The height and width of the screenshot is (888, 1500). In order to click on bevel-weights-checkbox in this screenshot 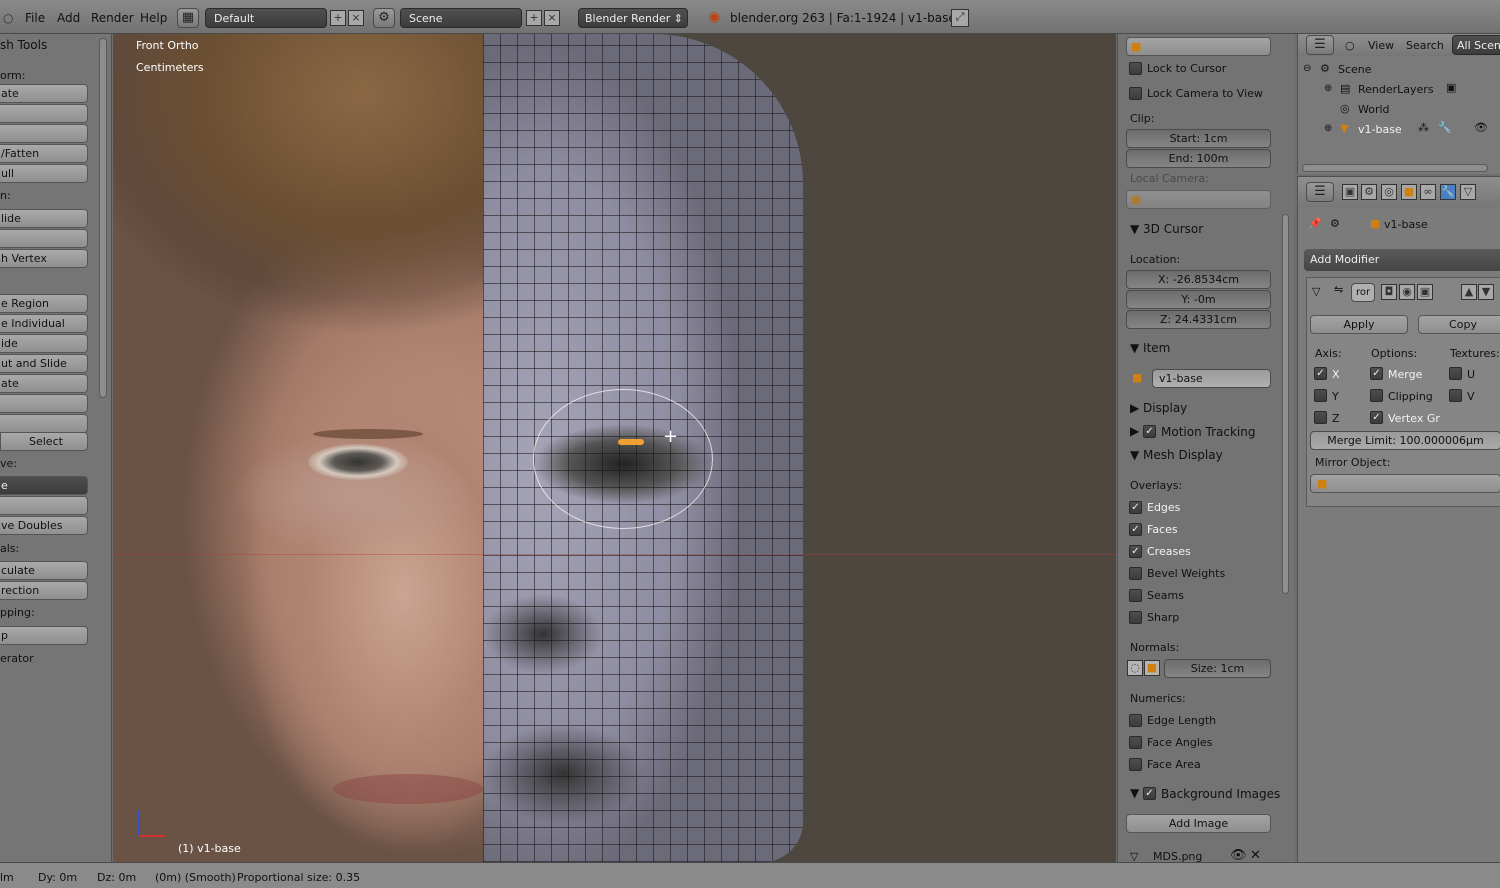, I will do `click(1135, 573)`.